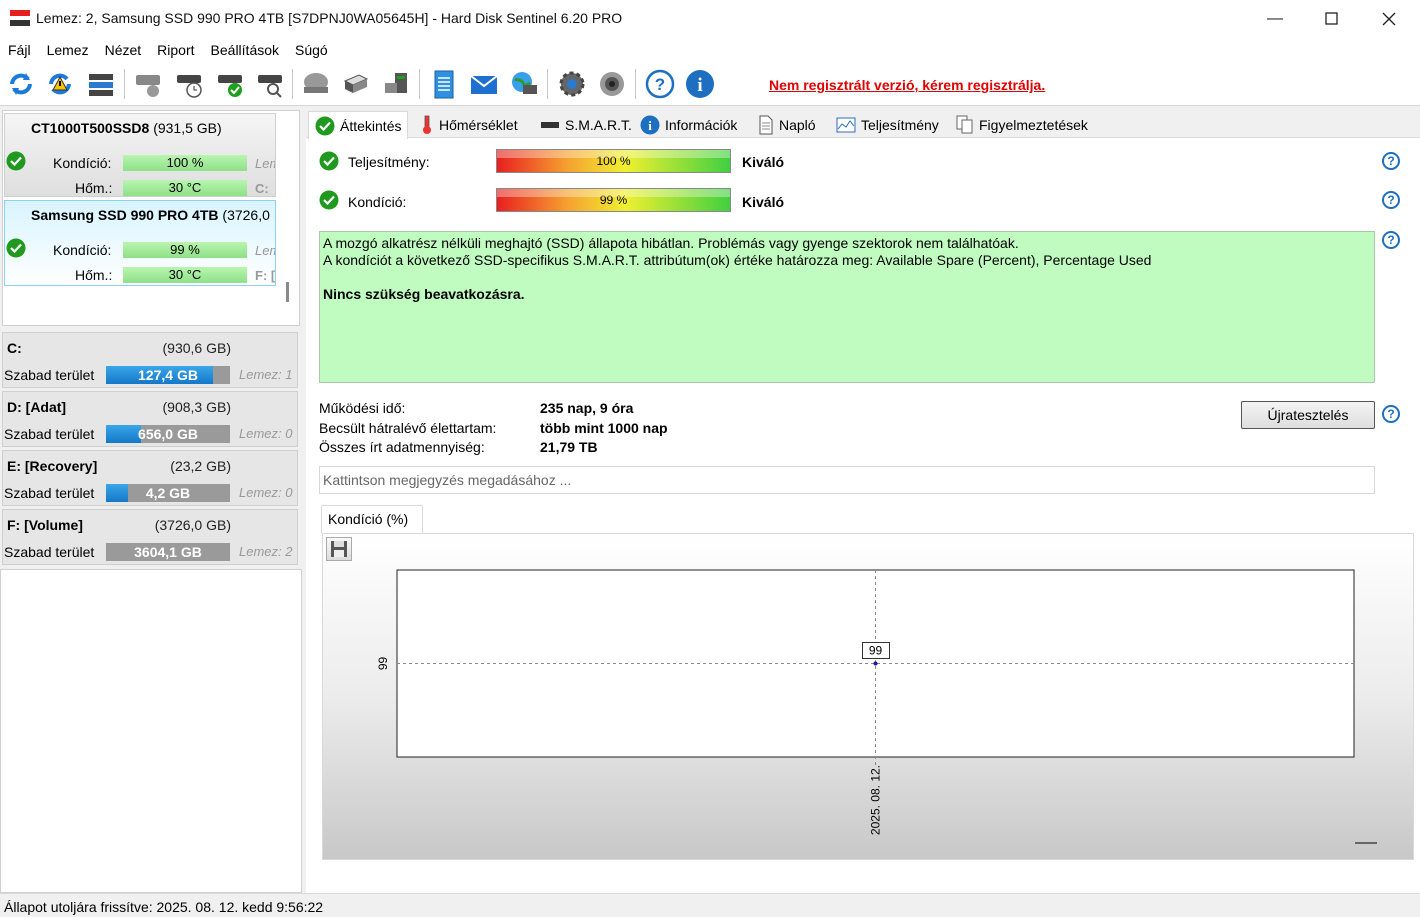  What do you see at coordinates (148, 84) in the screenshot?
I see `disk-gray-button` at bounding box center [148, 84].